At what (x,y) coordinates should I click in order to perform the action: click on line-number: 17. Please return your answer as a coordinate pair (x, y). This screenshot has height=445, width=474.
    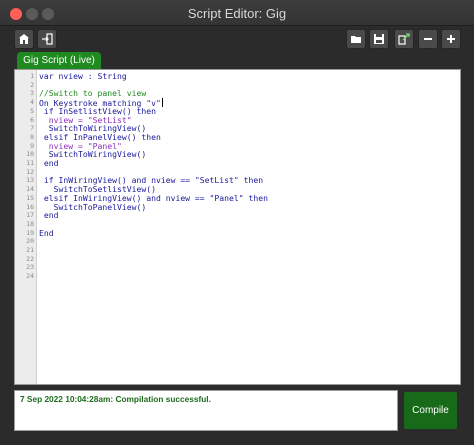
    Looking at the image, I should click on (30, 215).